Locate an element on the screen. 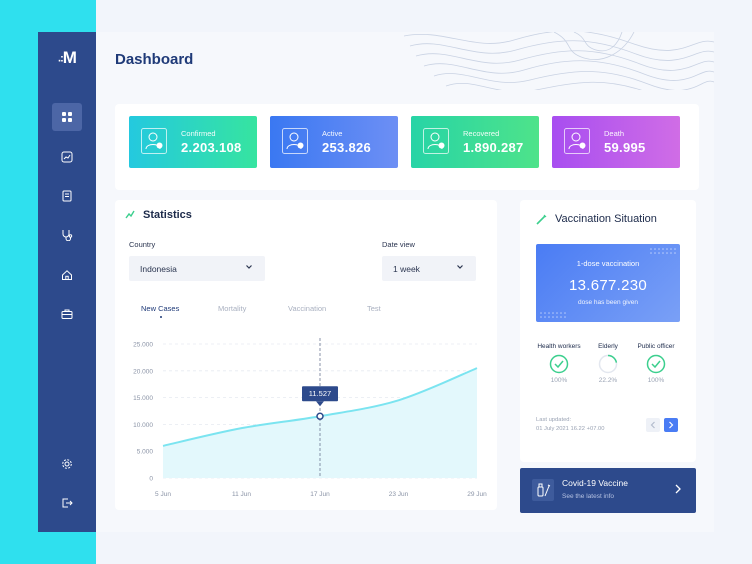  sidebar-item-settings is located at coordinates (67, 464).